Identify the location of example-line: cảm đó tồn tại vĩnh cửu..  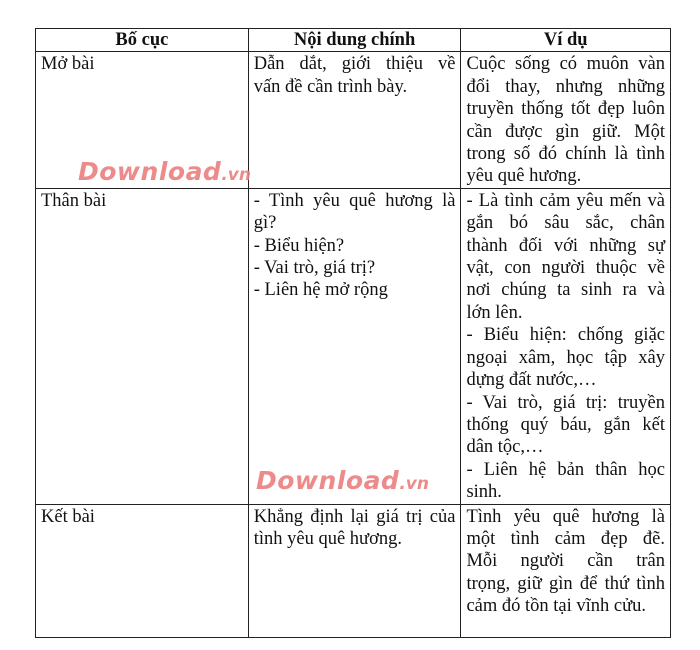
(556, 606).